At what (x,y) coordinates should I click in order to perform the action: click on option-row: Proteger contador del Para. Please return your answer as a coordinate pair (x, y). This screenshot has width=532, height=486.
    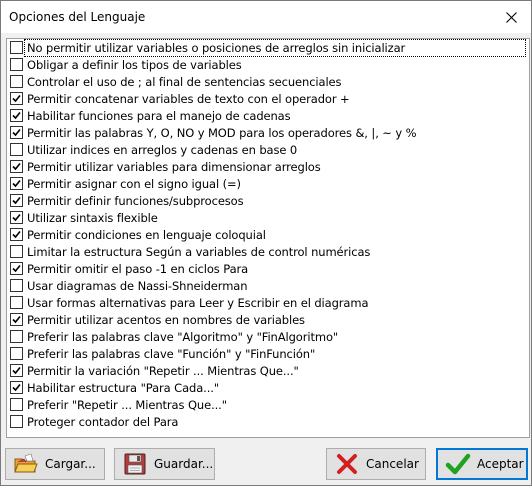
    Looking at the image, I should click on (268, 421).